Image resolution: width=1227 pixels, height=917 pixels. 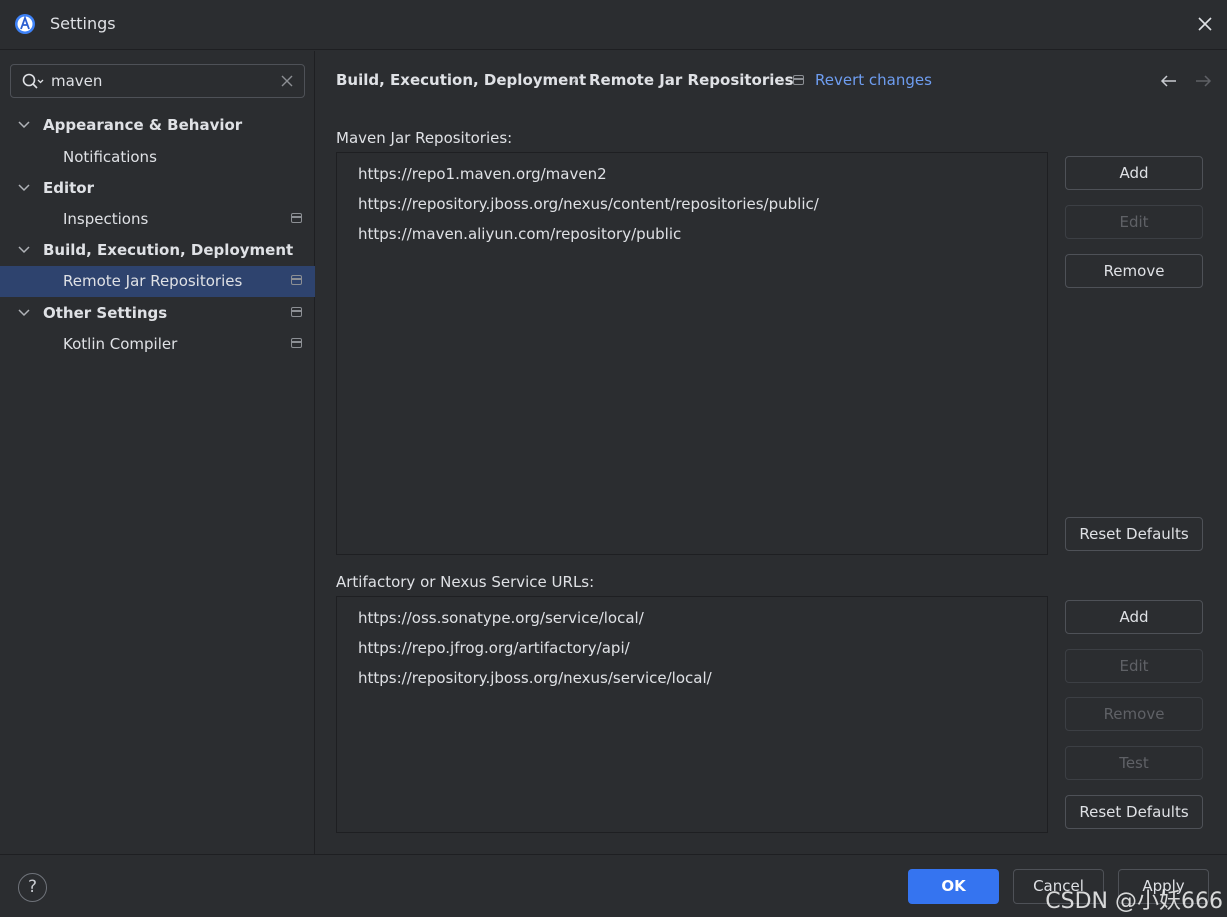 What do you see at coordinates (494, 648) in the screenshot?
I see `list-item: https://repo.jfrog.org/artifactory/api/` at bounding box center [494, 648].